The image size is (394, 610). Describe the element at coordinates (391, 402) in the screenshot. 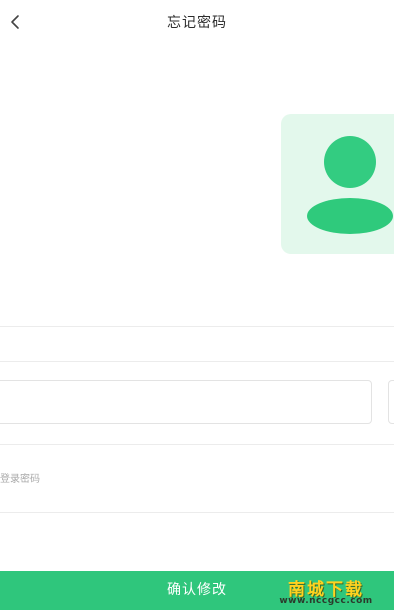

I see `get-code-button` at that location.